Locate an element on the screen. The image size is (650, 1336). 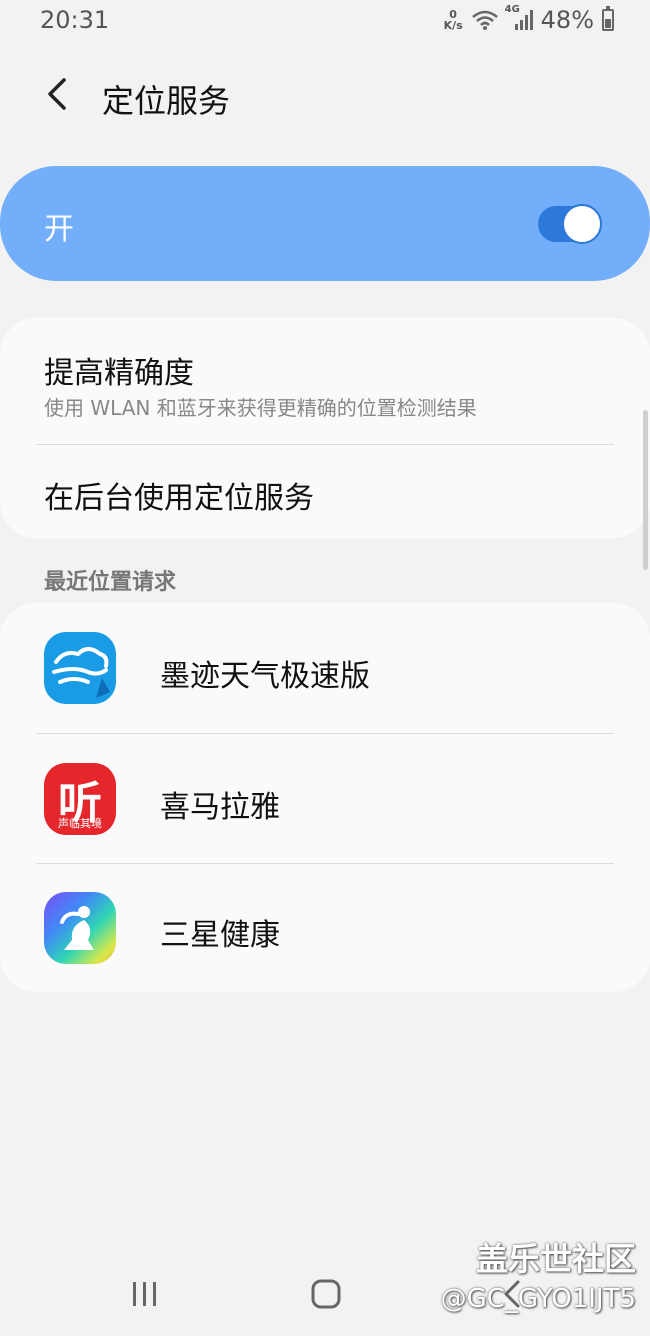
setting-subtitle: 使用 WLAN 和蓝牙来获得更精确的位置检测结果 is located at coordinates (260, 408).